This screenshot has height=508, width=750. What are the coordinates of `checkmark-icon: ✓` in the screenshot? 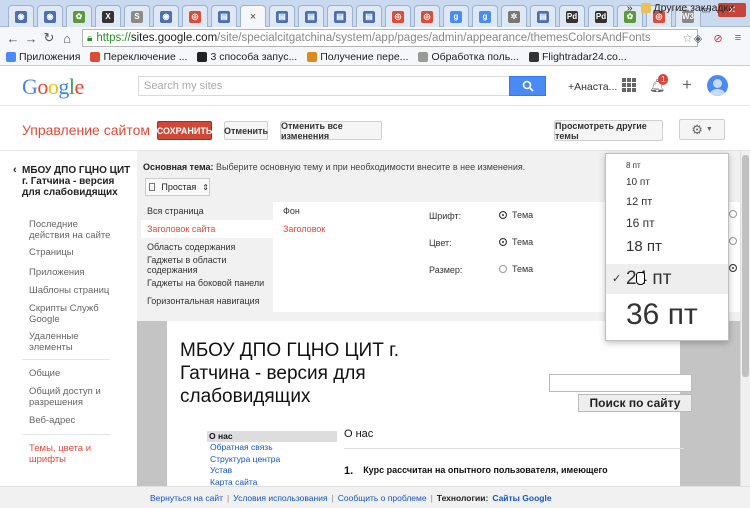 It's located at (617, 279).